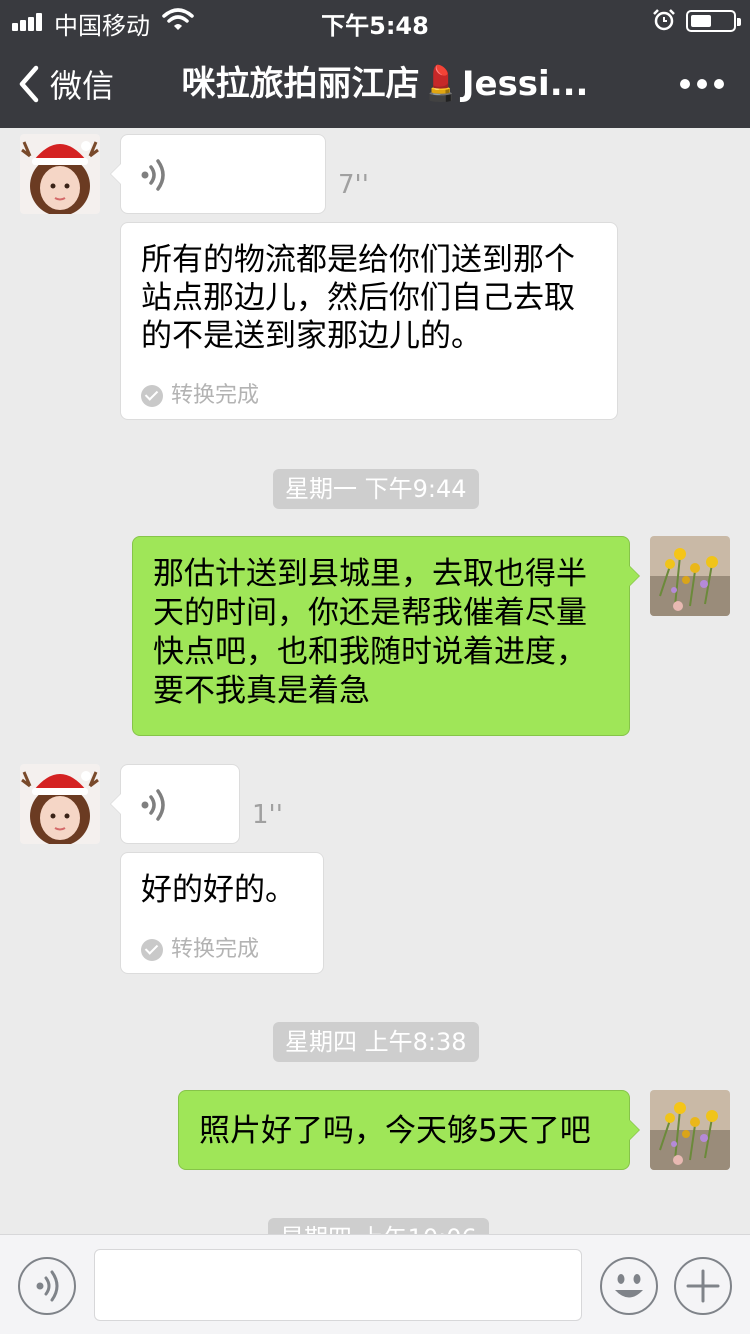 This screenshot has height=1334, width=750. What do you see at coordinates (353, 185) in the screenshot?
I see `voice-duration: 7''` at bounding box center [353, 185].